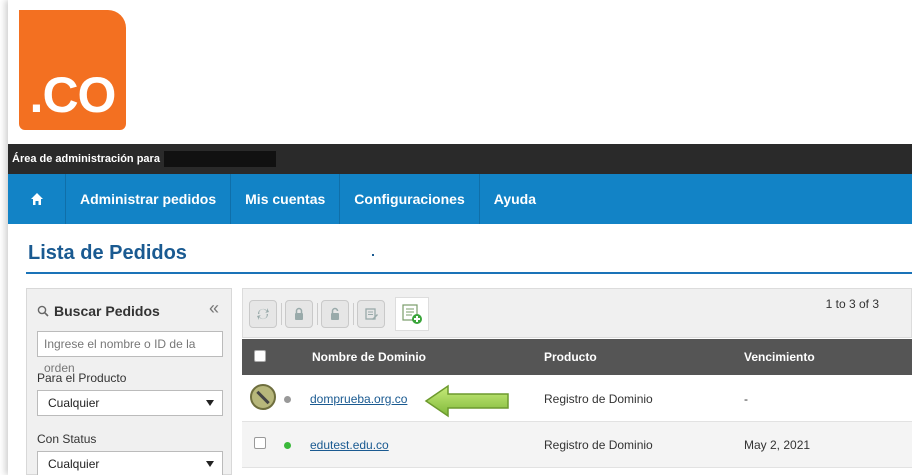 This screenshot has width=912, height=475. I want to click on nav-ayuda: Ayuda, so click(515, 199).